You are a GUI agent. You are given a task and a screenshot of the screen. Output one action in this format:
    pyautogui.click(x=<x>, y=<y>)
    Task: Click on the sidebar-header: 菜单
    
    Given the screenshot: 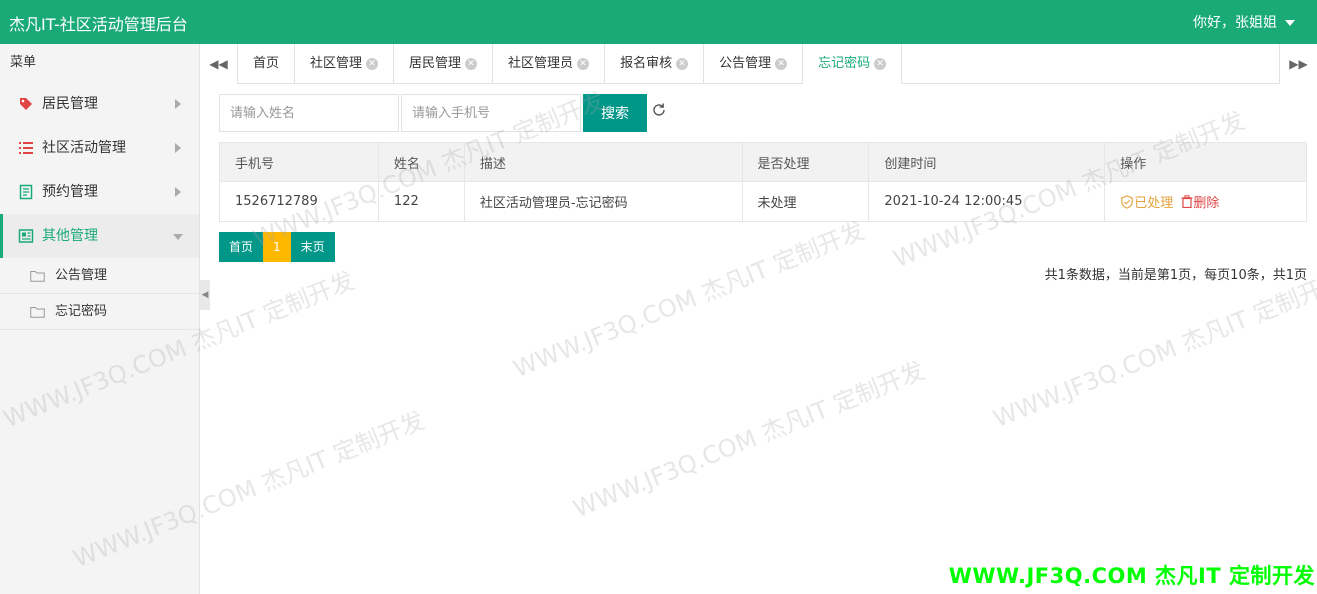 What is the action you would take?
    pyautogui.click(x=23, y=62)
    